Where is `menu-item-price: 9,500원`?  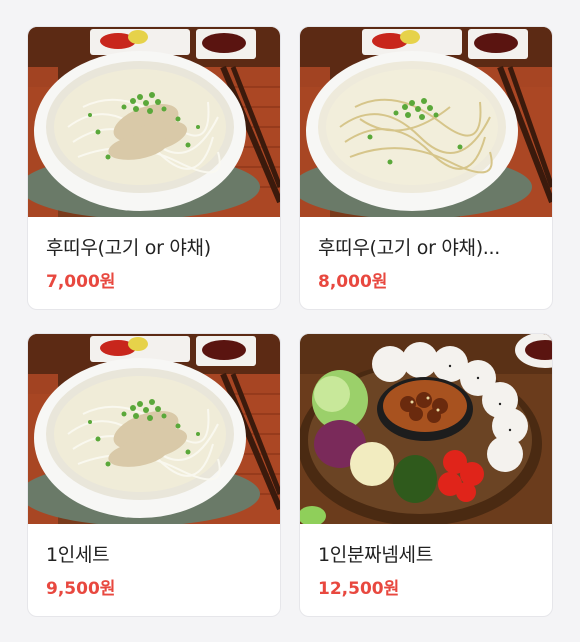
menu-item-price: 9,500원 is located at coordinates (81, 589).